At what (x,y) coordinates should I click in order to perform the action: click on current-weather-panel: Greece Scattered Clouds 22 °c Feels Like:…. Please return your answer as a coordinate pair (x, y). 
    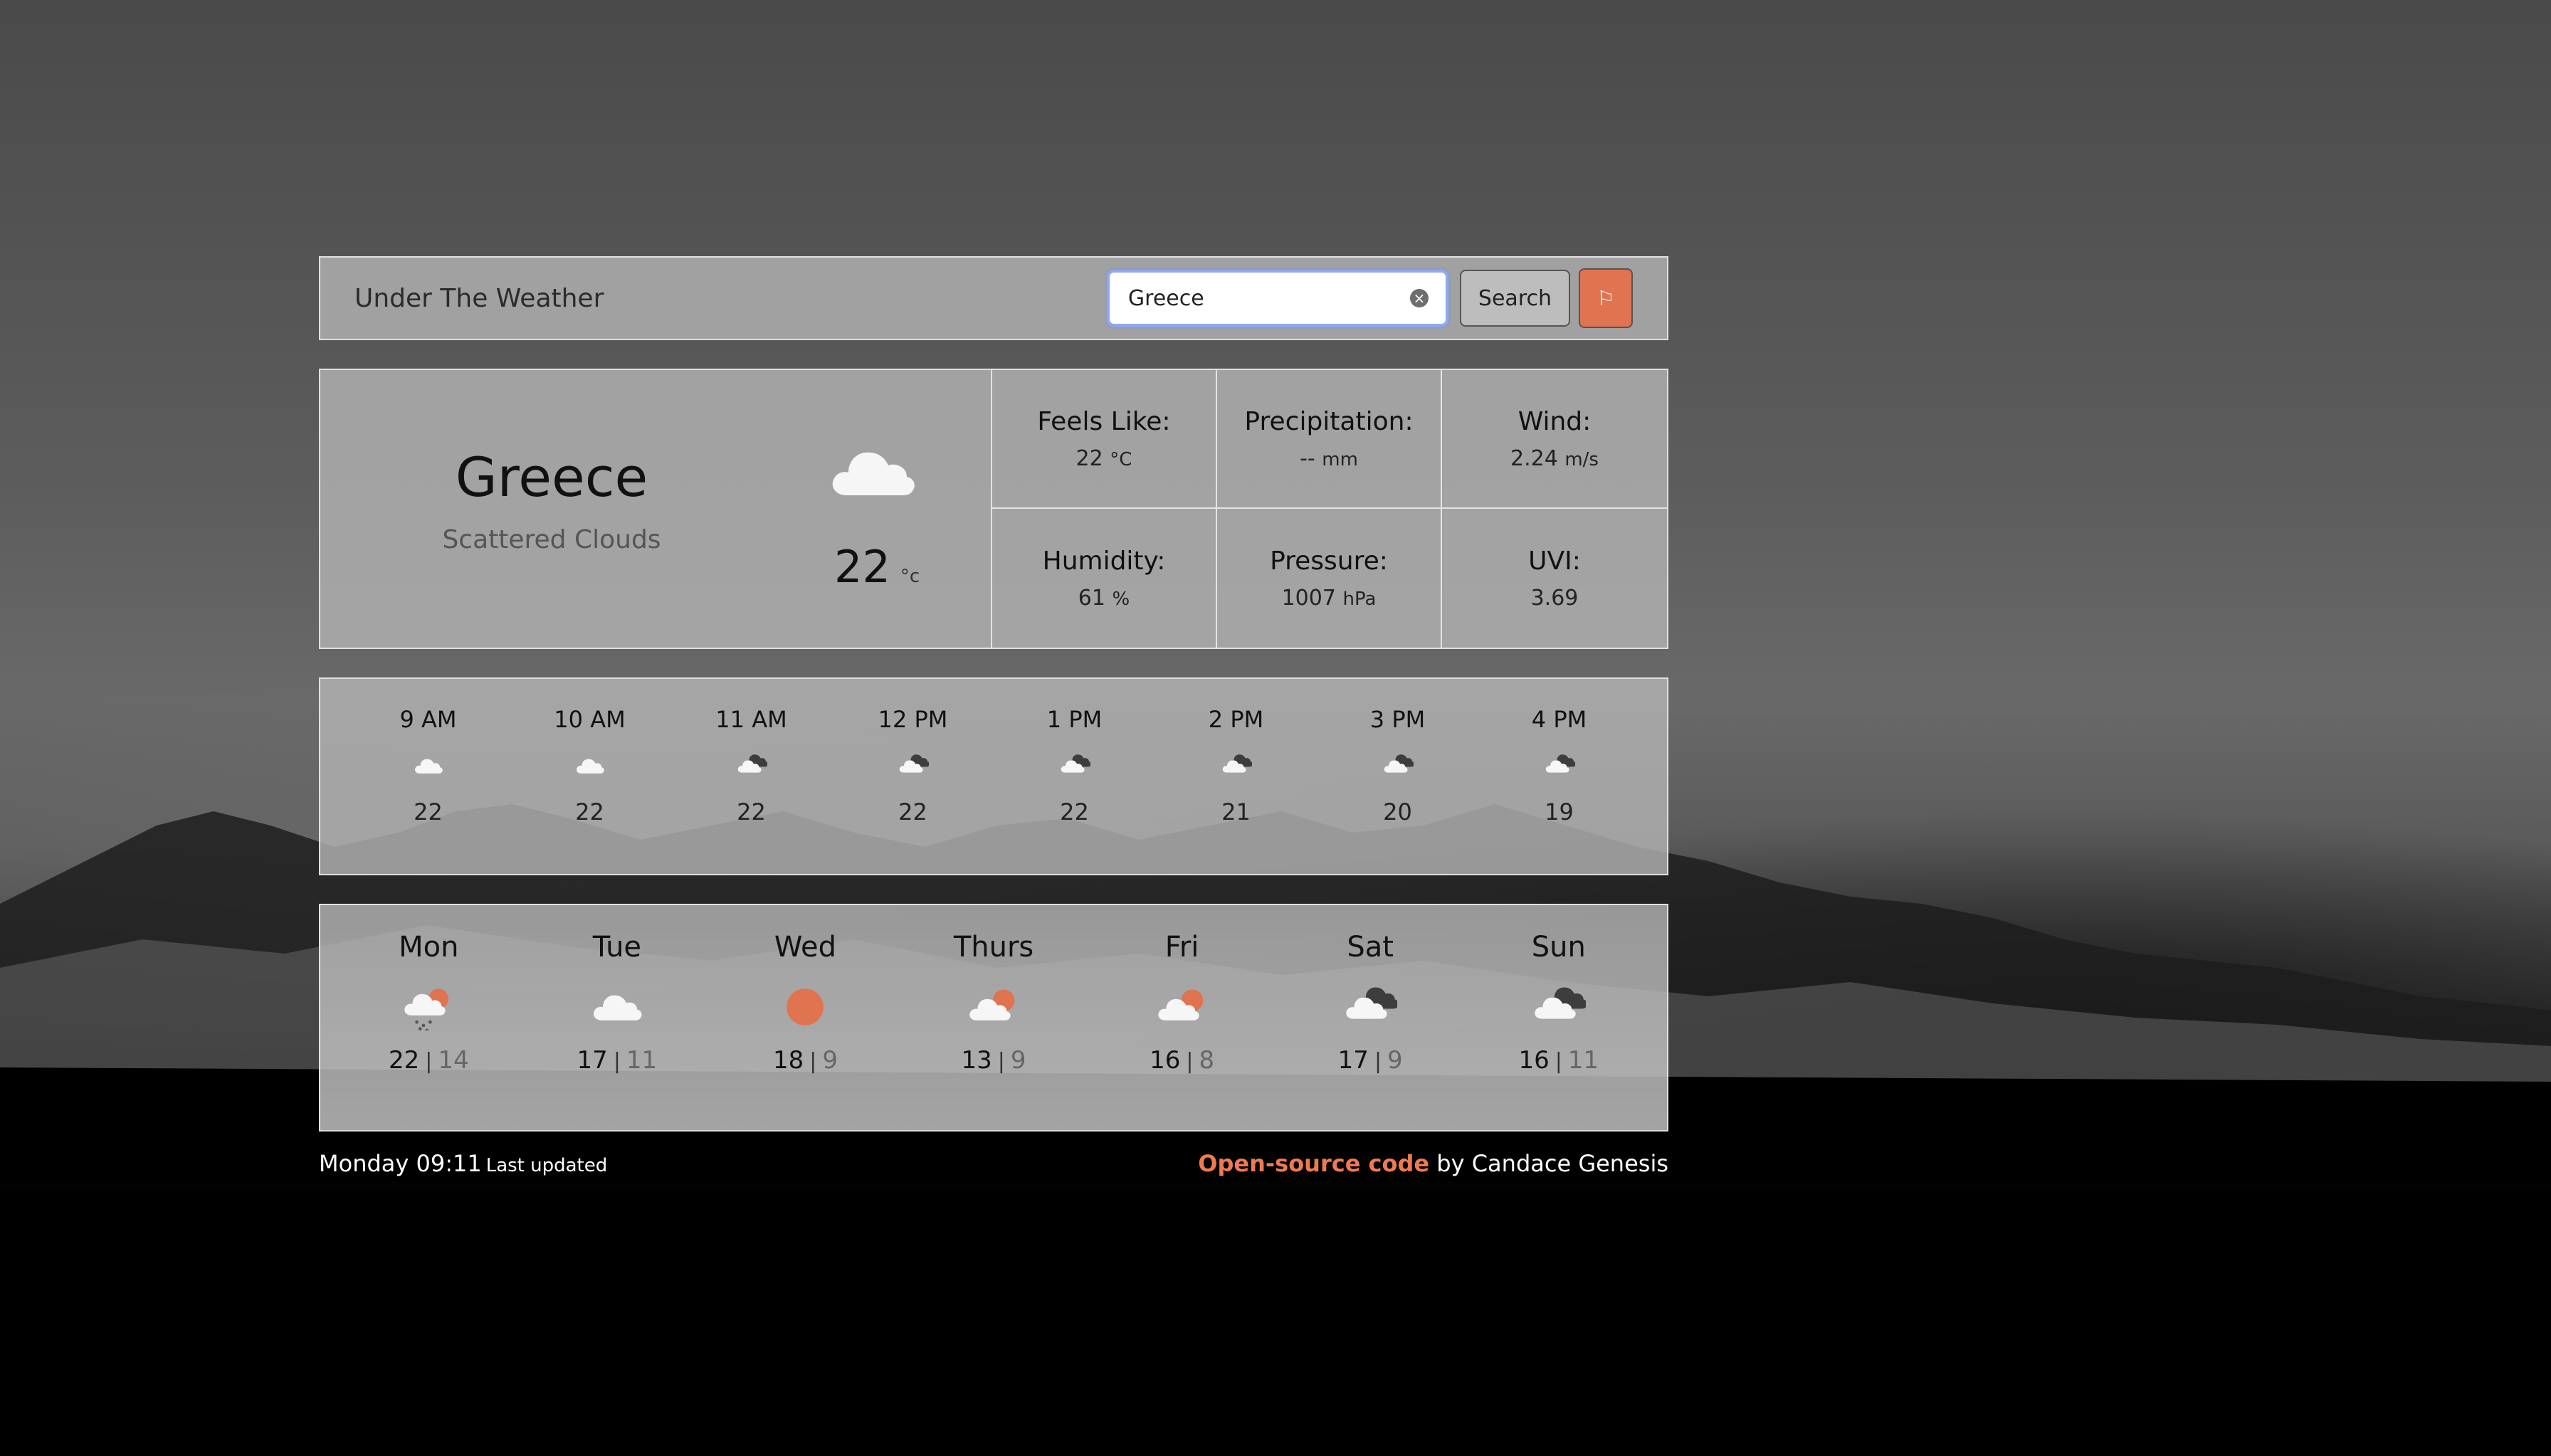
    Looking at the image, I should click on (994, 509).